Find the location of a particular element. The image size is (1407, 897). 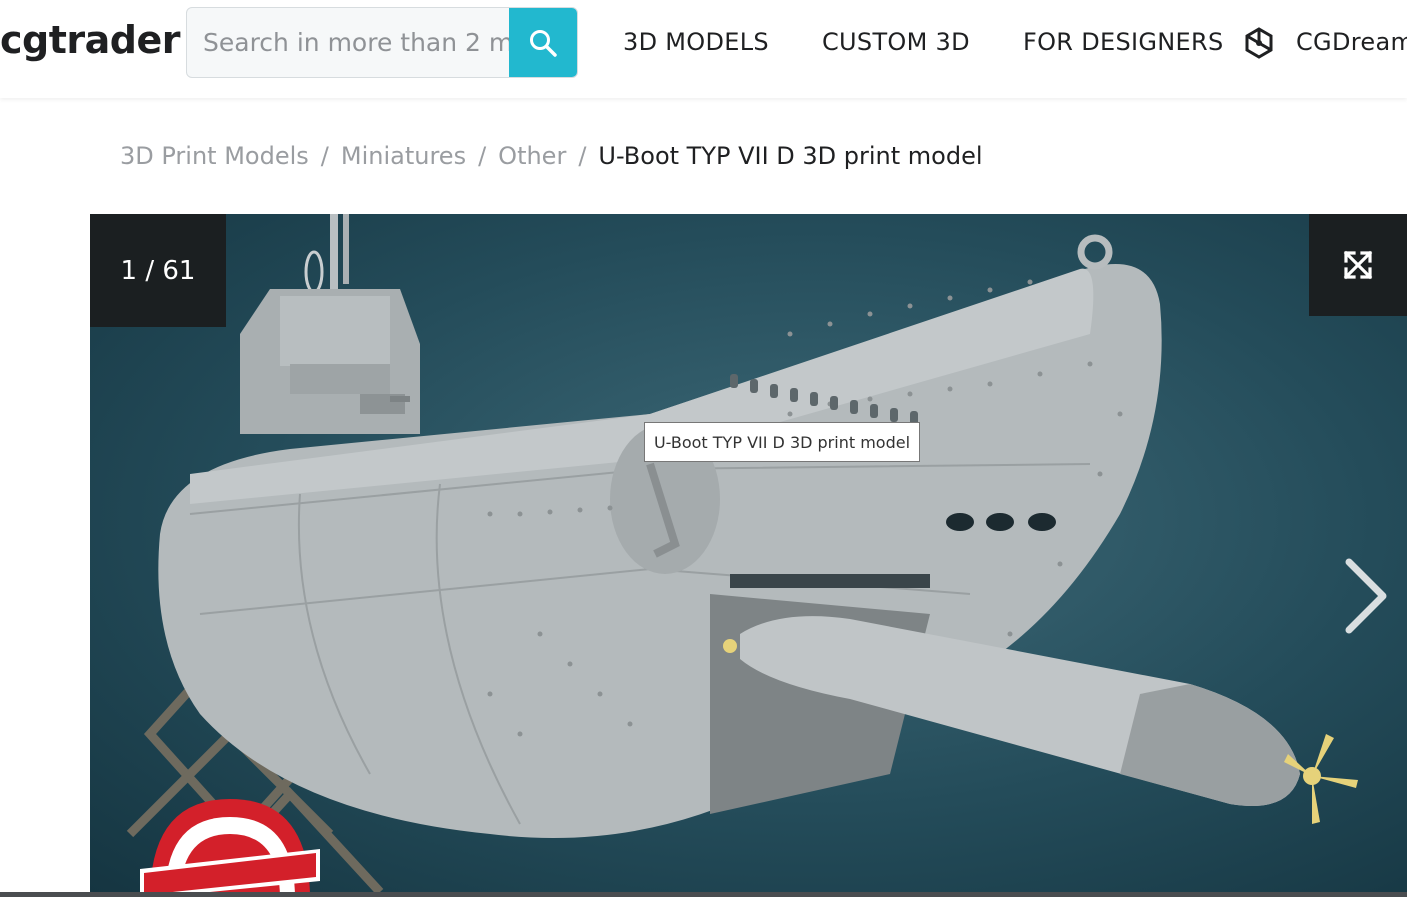

search-bar is located at coordinates (382, 42).